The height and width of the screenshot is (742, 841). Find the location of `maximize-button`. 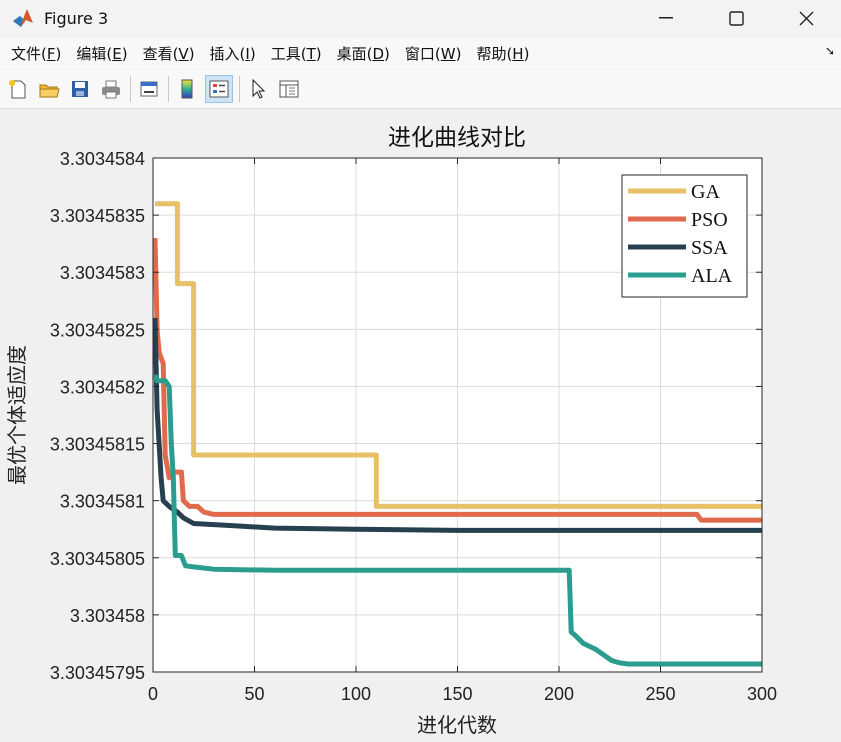

maximize-button is located at coordinates (736, 18).